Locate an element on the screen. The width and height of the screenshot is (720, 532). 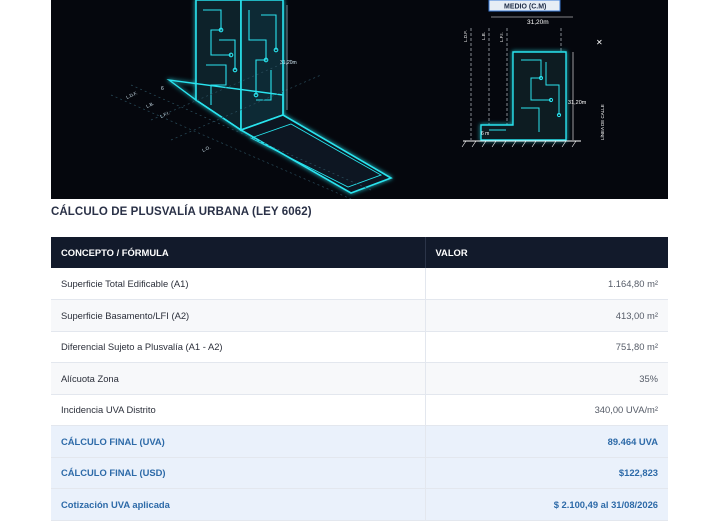
label-ldf-left: L.D.F. is located at coordinates (131, 95).